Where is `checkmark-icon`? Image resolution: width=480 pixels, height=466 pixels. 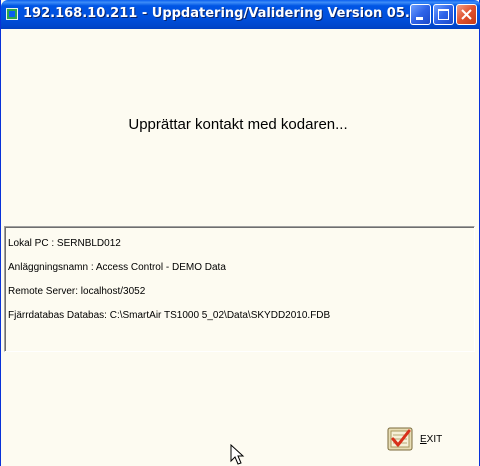
checkmark-icon is located at coordinates (400, 439).